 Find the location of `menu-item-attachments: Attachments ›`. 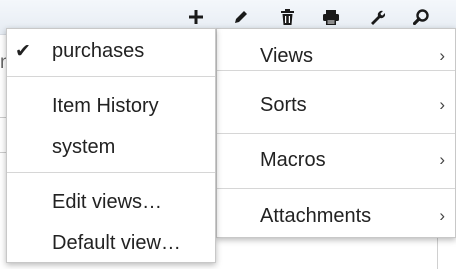

menu-item-attachments: Attachments › is located at coordinates (336, 216).